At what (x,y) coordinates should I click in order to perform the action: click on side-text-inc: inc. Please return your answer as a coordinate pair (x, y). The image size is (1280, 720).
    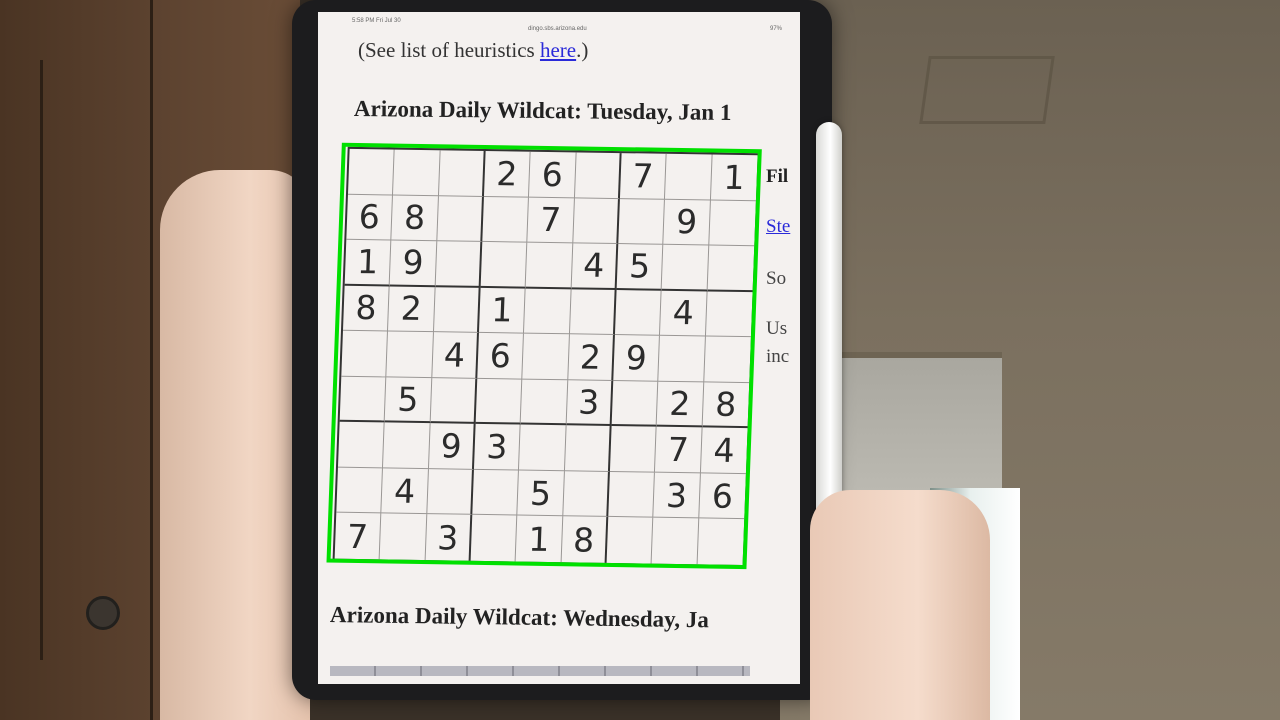
    Looking at the image, I should click on (778, 356).